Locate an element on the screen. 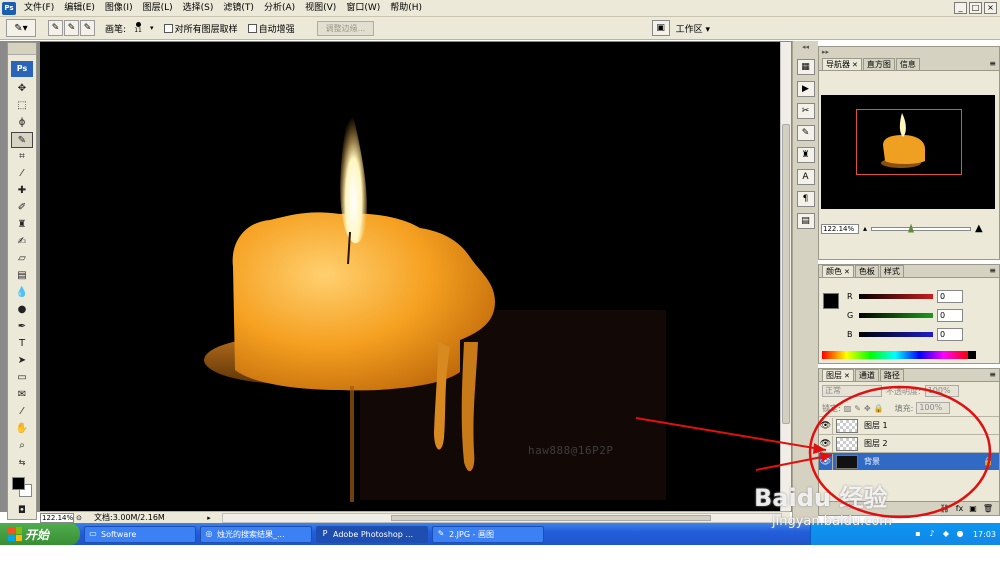 This screenshot has width=1000, height=562. notes-tool-icon: ✉ is located at coordinates (22, 395).